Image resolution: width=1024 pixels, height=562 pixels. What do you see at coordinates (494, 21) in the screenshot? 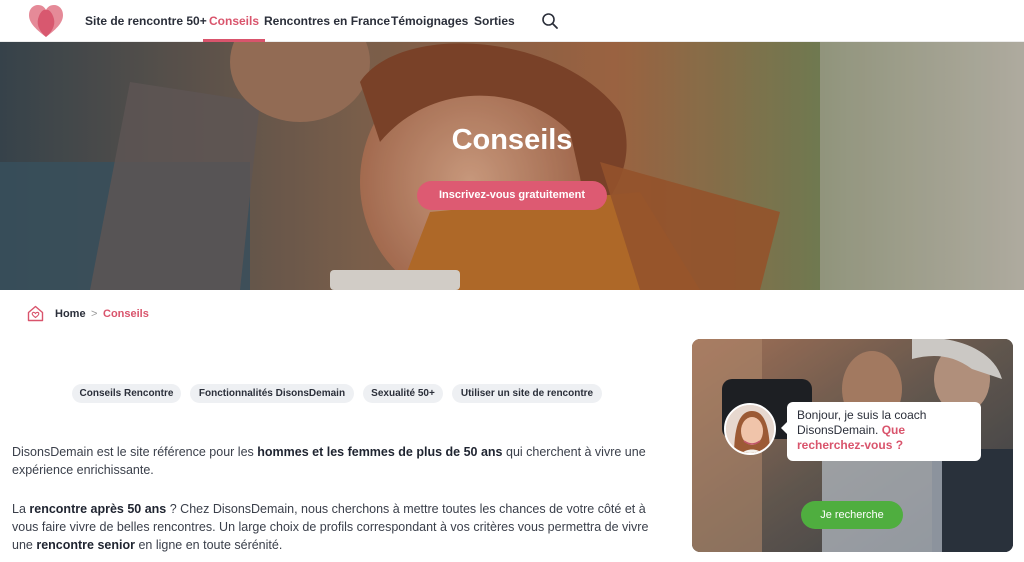
I see `nav-item-sorties: Sorties` at bounding box center [494, 21].